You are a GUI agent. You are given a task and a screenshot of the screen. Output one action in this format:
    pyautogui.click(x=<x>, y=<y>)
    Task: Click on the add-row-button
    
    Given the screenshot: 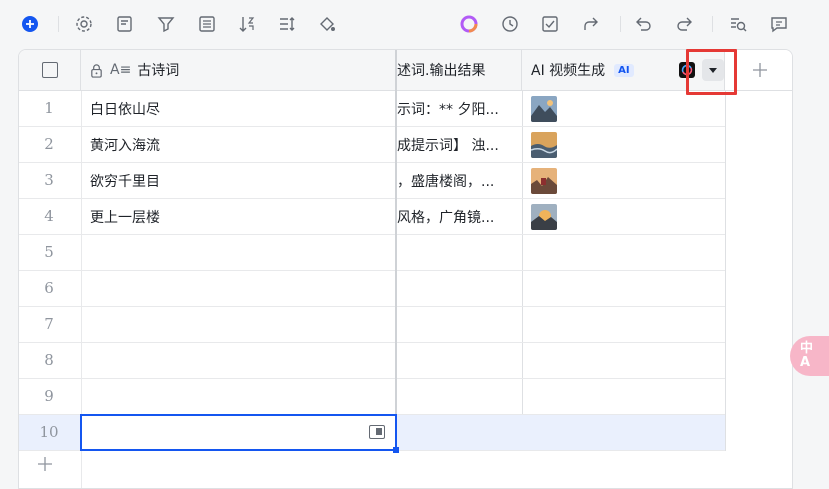 What is the action you would take?
    pyautogui.click(x=47, y=466)
    